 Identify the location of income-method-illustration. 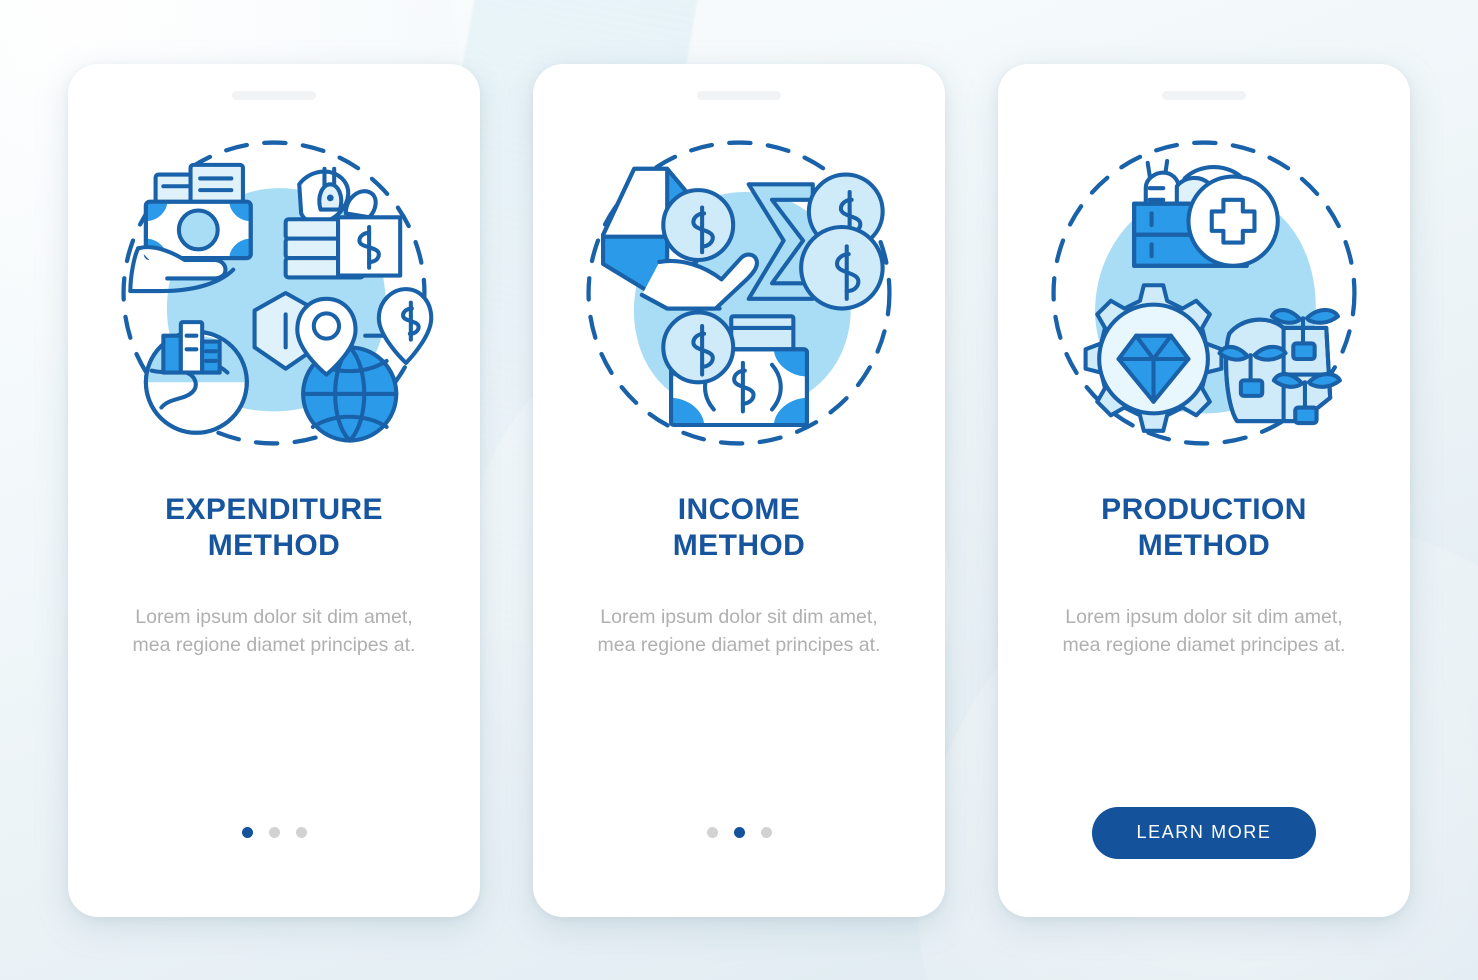
(739, 293).